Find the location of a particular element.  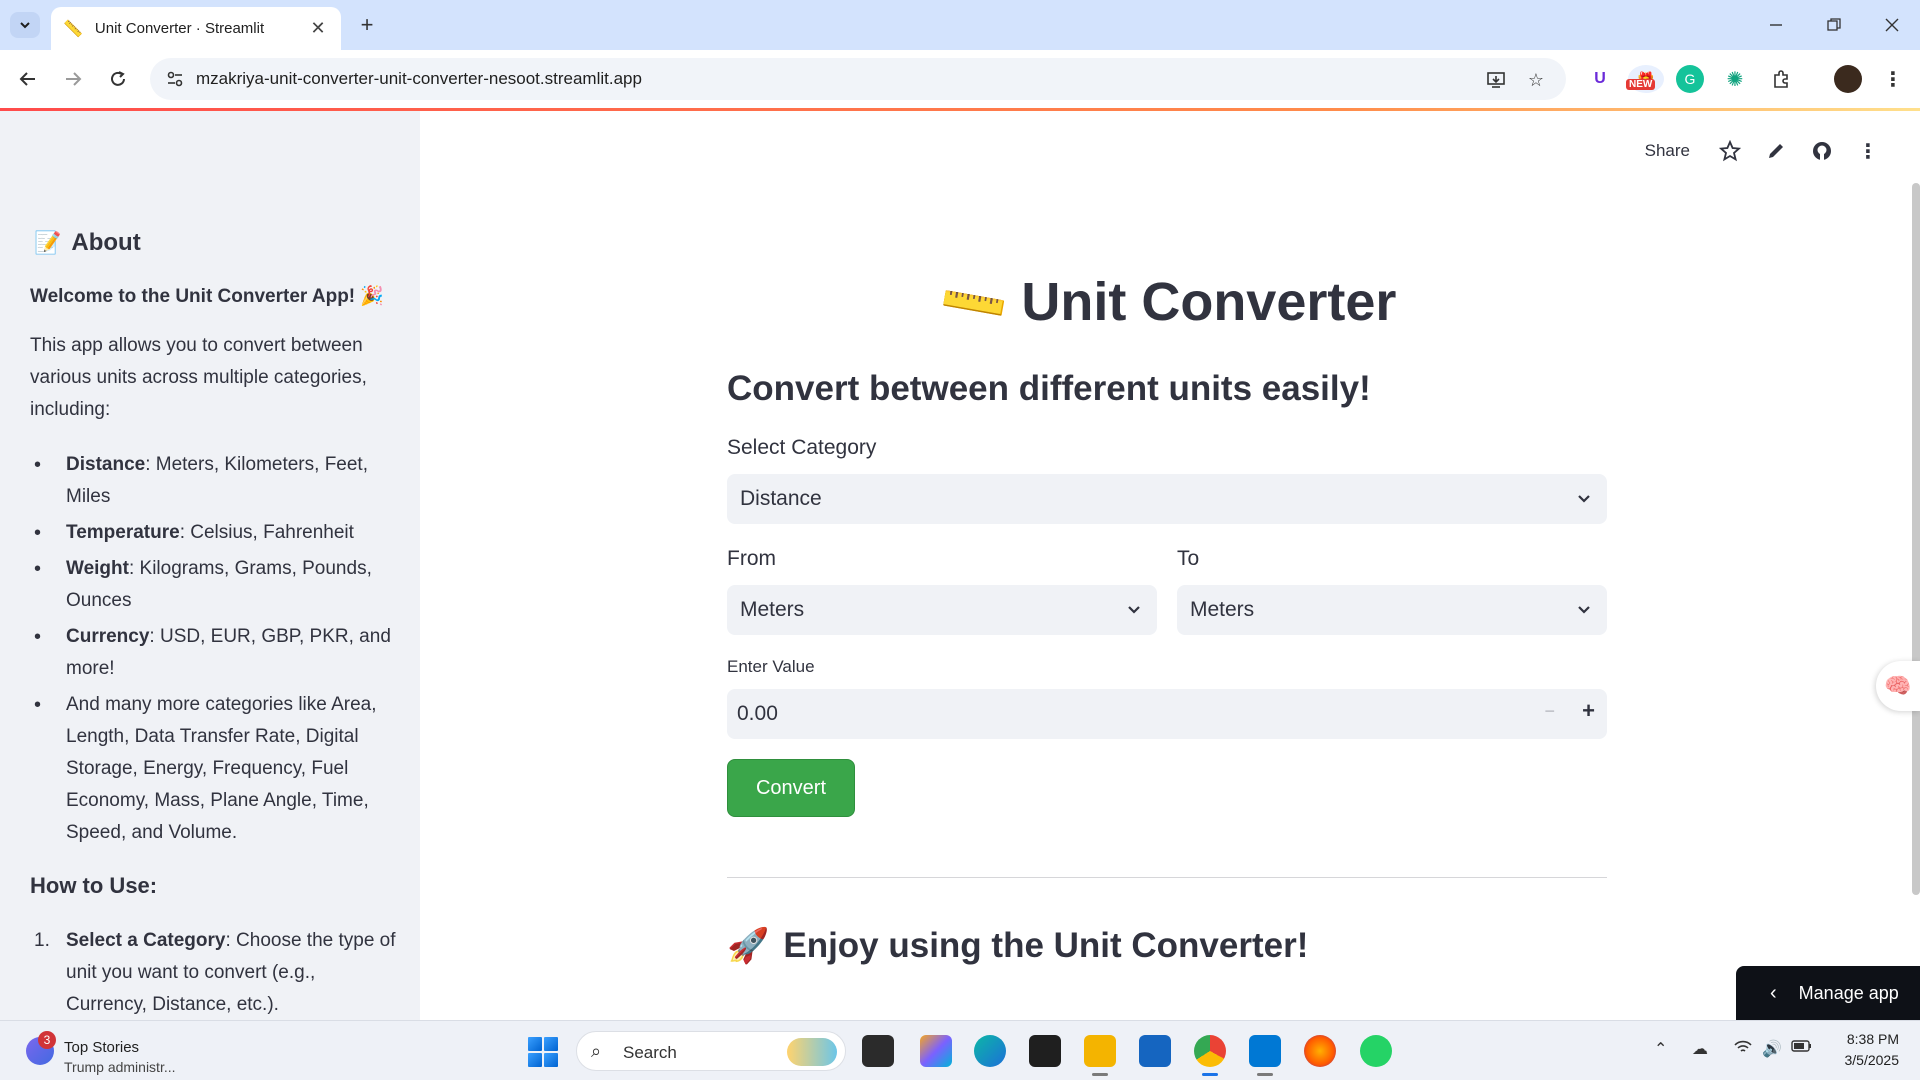

share-button: Share is located at coordinates (1667, 151).